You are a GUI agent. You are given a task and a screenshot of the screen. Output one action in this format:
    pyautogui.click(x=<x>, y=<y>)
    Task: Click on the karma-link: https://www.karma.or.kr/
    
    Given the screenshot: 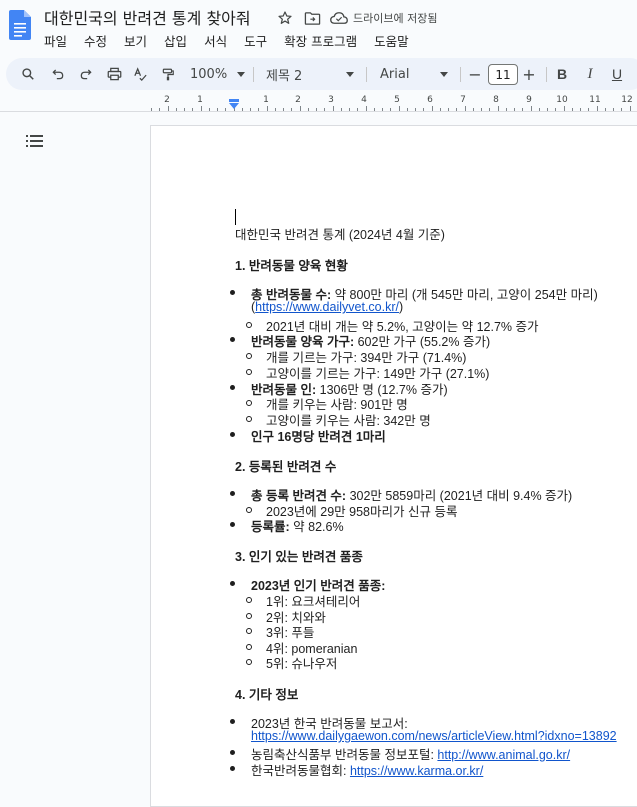 What is the action you would take?
    pyautogui.click(x=416, y=771)
    